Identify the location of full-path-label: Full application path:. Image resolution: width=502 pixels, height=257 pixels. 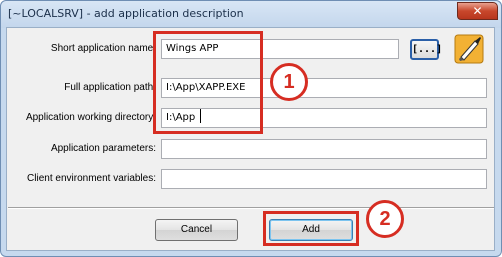
(110, 87).